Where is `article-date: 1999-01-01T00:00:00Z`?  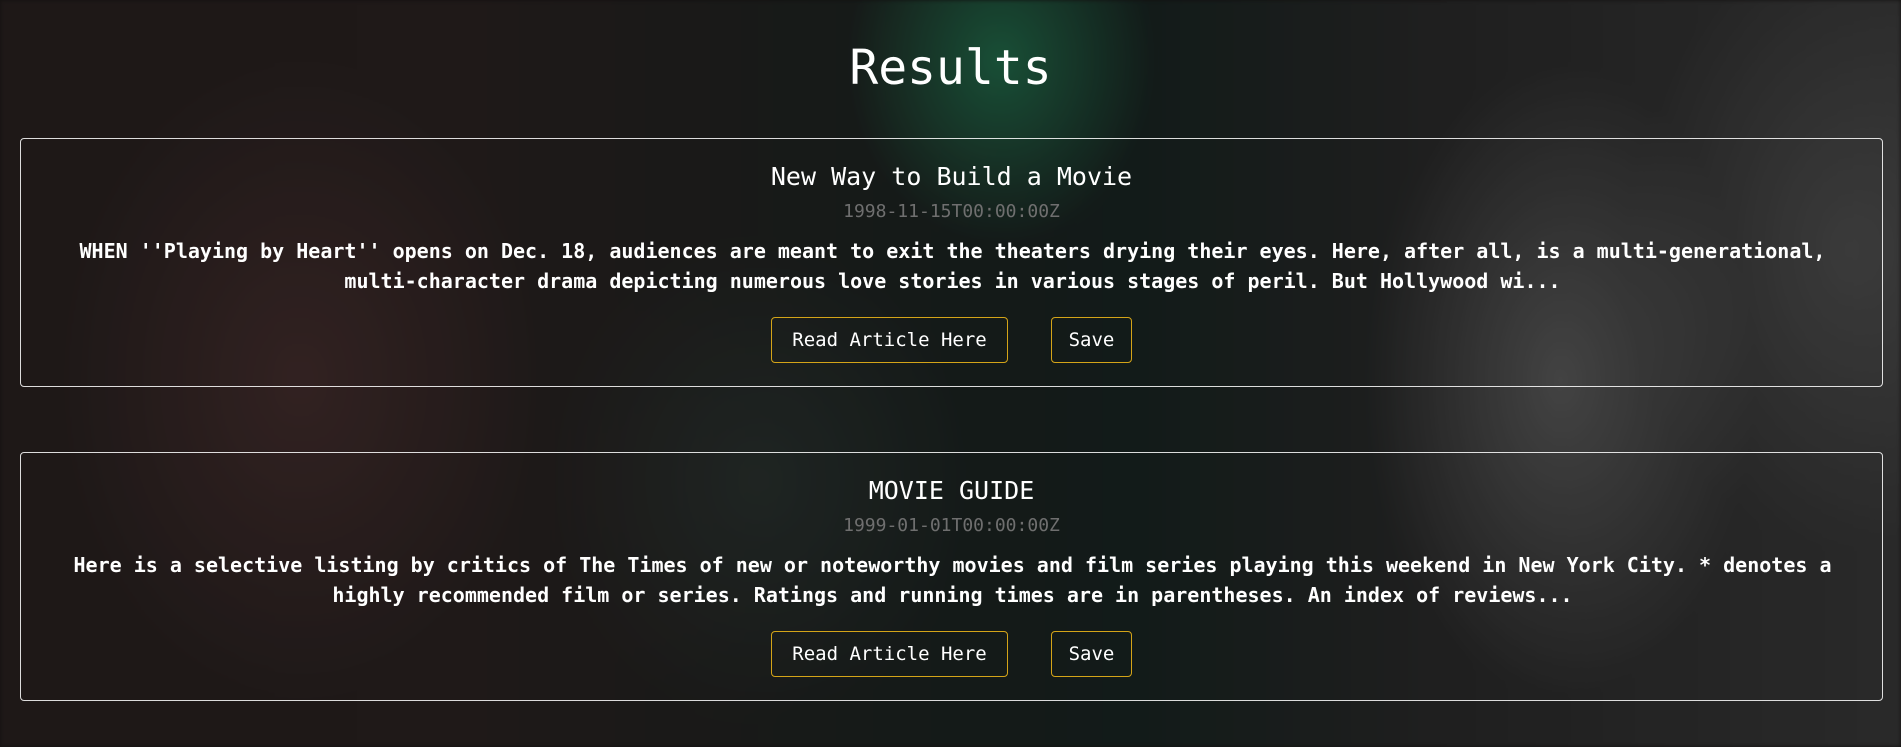 article-date: 1999-01-01T00:00:00Z is located at coordinates (951, 525).